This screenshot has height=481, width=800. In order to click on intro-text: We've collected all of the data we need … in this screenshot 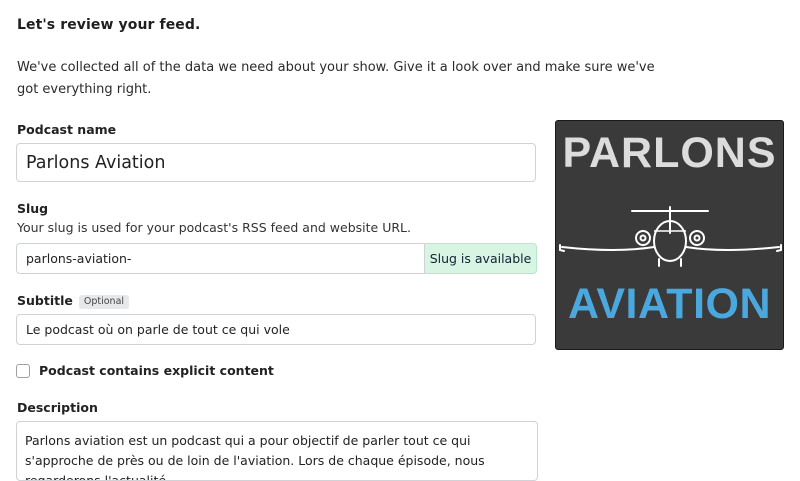, I will do `click(336, 78)`.